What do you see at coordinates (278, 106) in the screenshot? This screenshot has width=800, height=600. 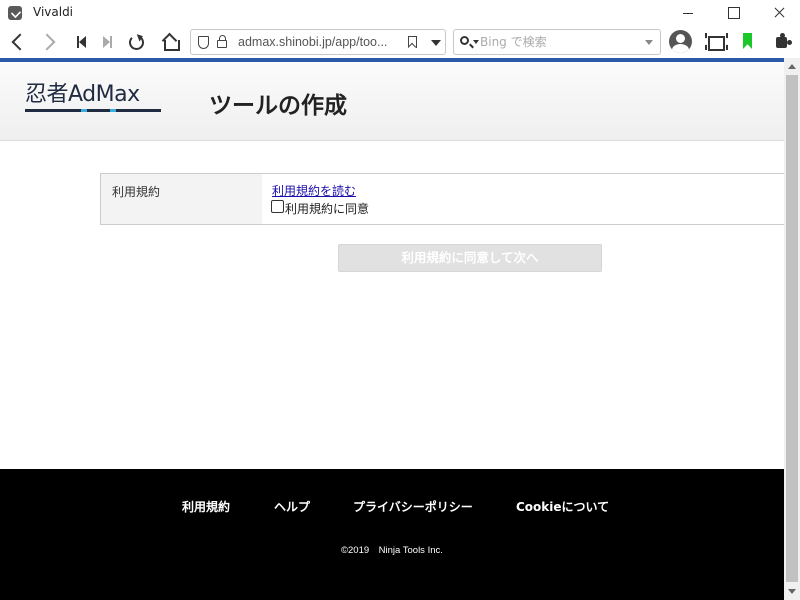 I see `page-title: ツールの作成` at bounding box center [278, 106].